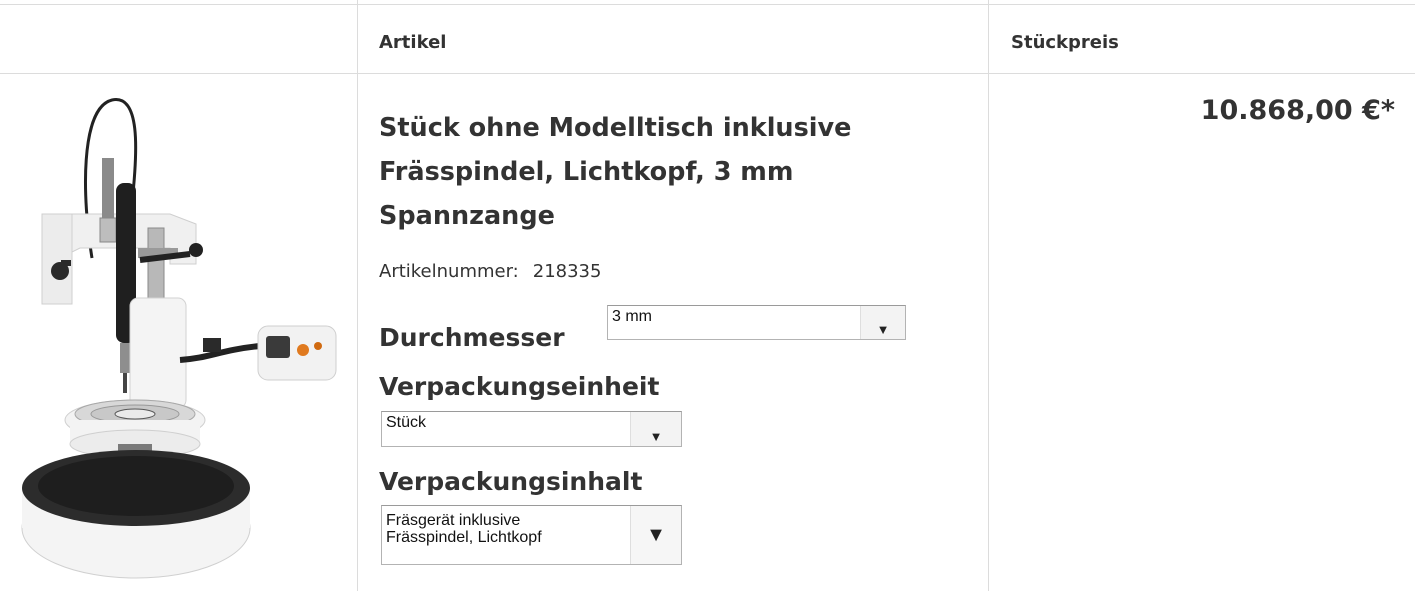  Describe the element at coordinates (1065, 42) in the screenshot. I see `column-header-unit-price: Stückpreis` at that location.